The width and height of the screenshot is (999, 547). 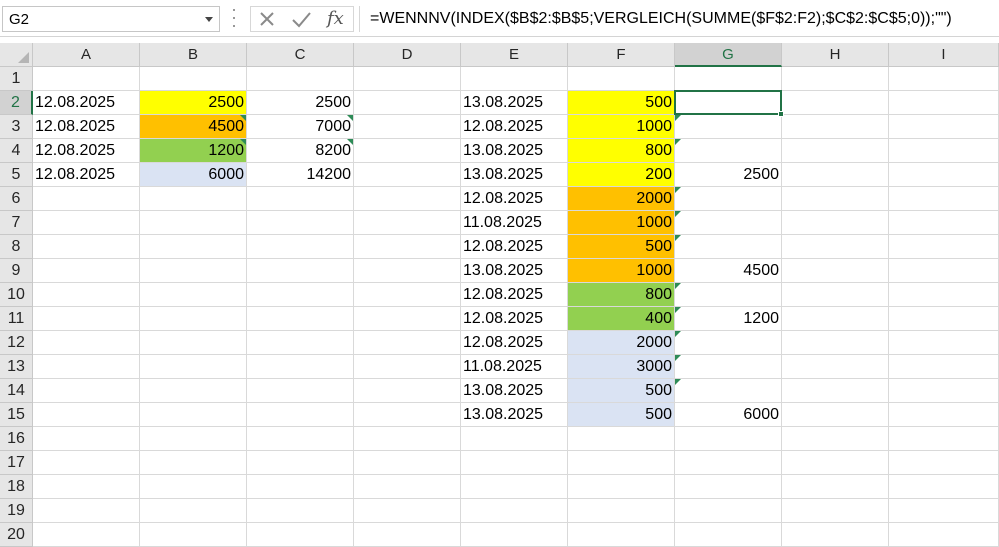 I want to click on column-header-f: F, so click(x=621, y=55).